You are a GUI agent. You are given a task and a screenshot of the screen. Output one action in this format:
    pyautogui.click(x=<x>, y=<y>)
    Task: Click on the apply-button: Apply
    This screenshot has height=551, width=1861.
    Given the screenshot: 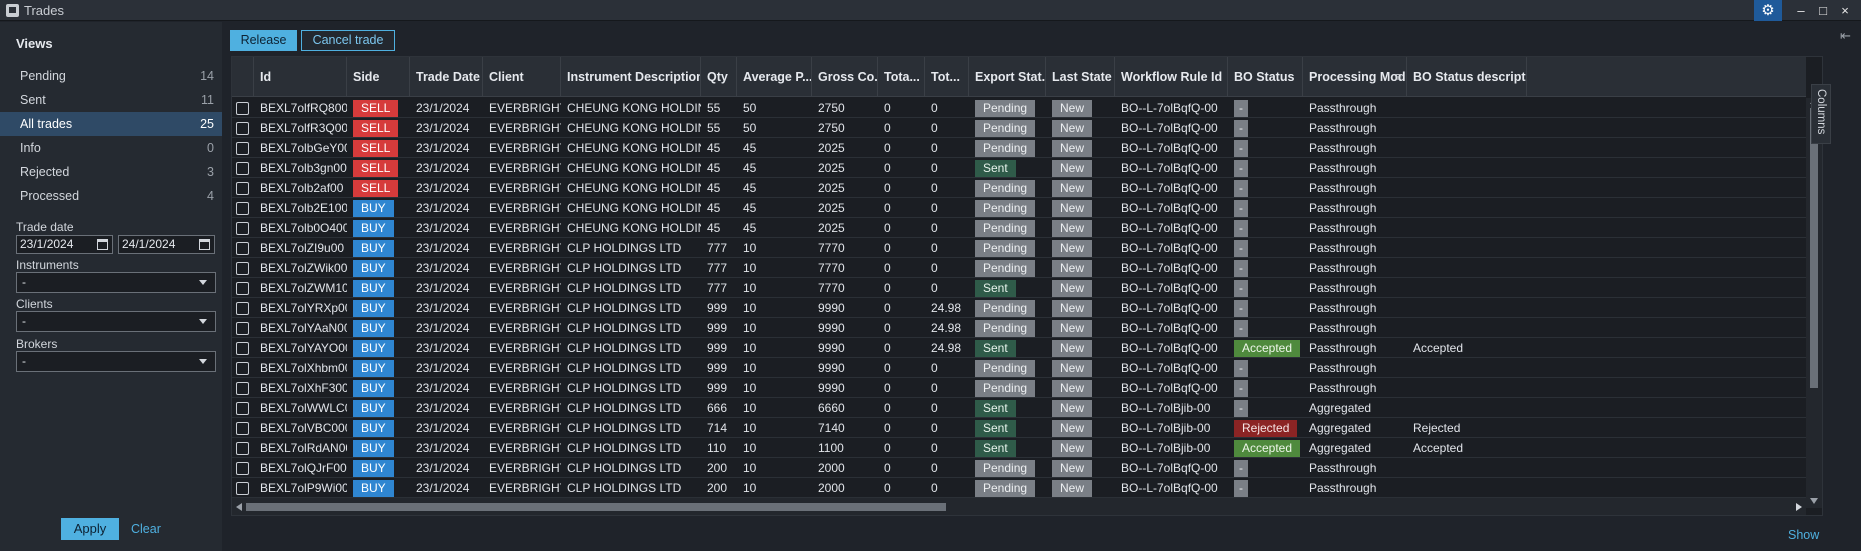 What is the action you would take?
    pyautogui.click(x=90, y=529)
    